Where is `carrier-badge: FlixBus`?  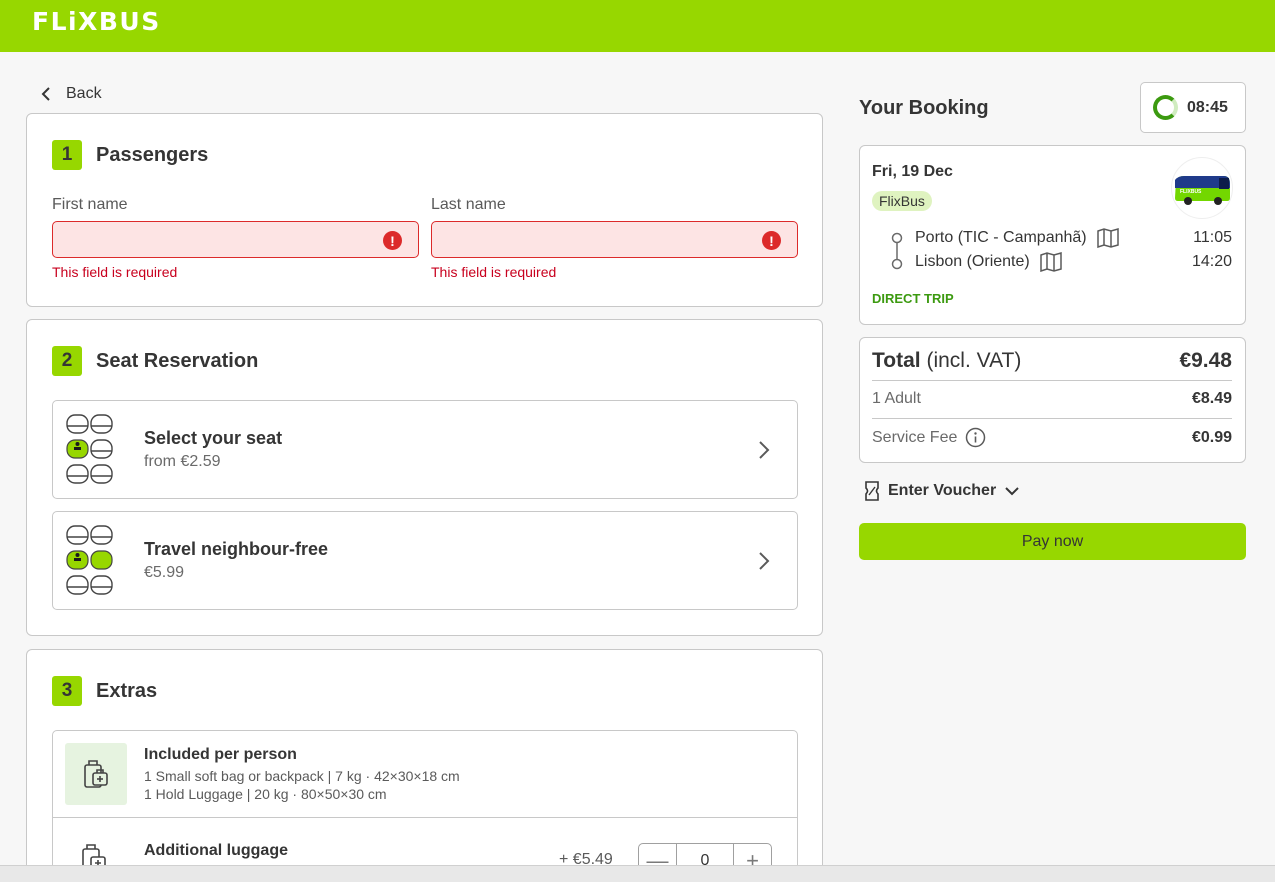
carrier-badge: FlixBus is located at coordinates (902, 201).